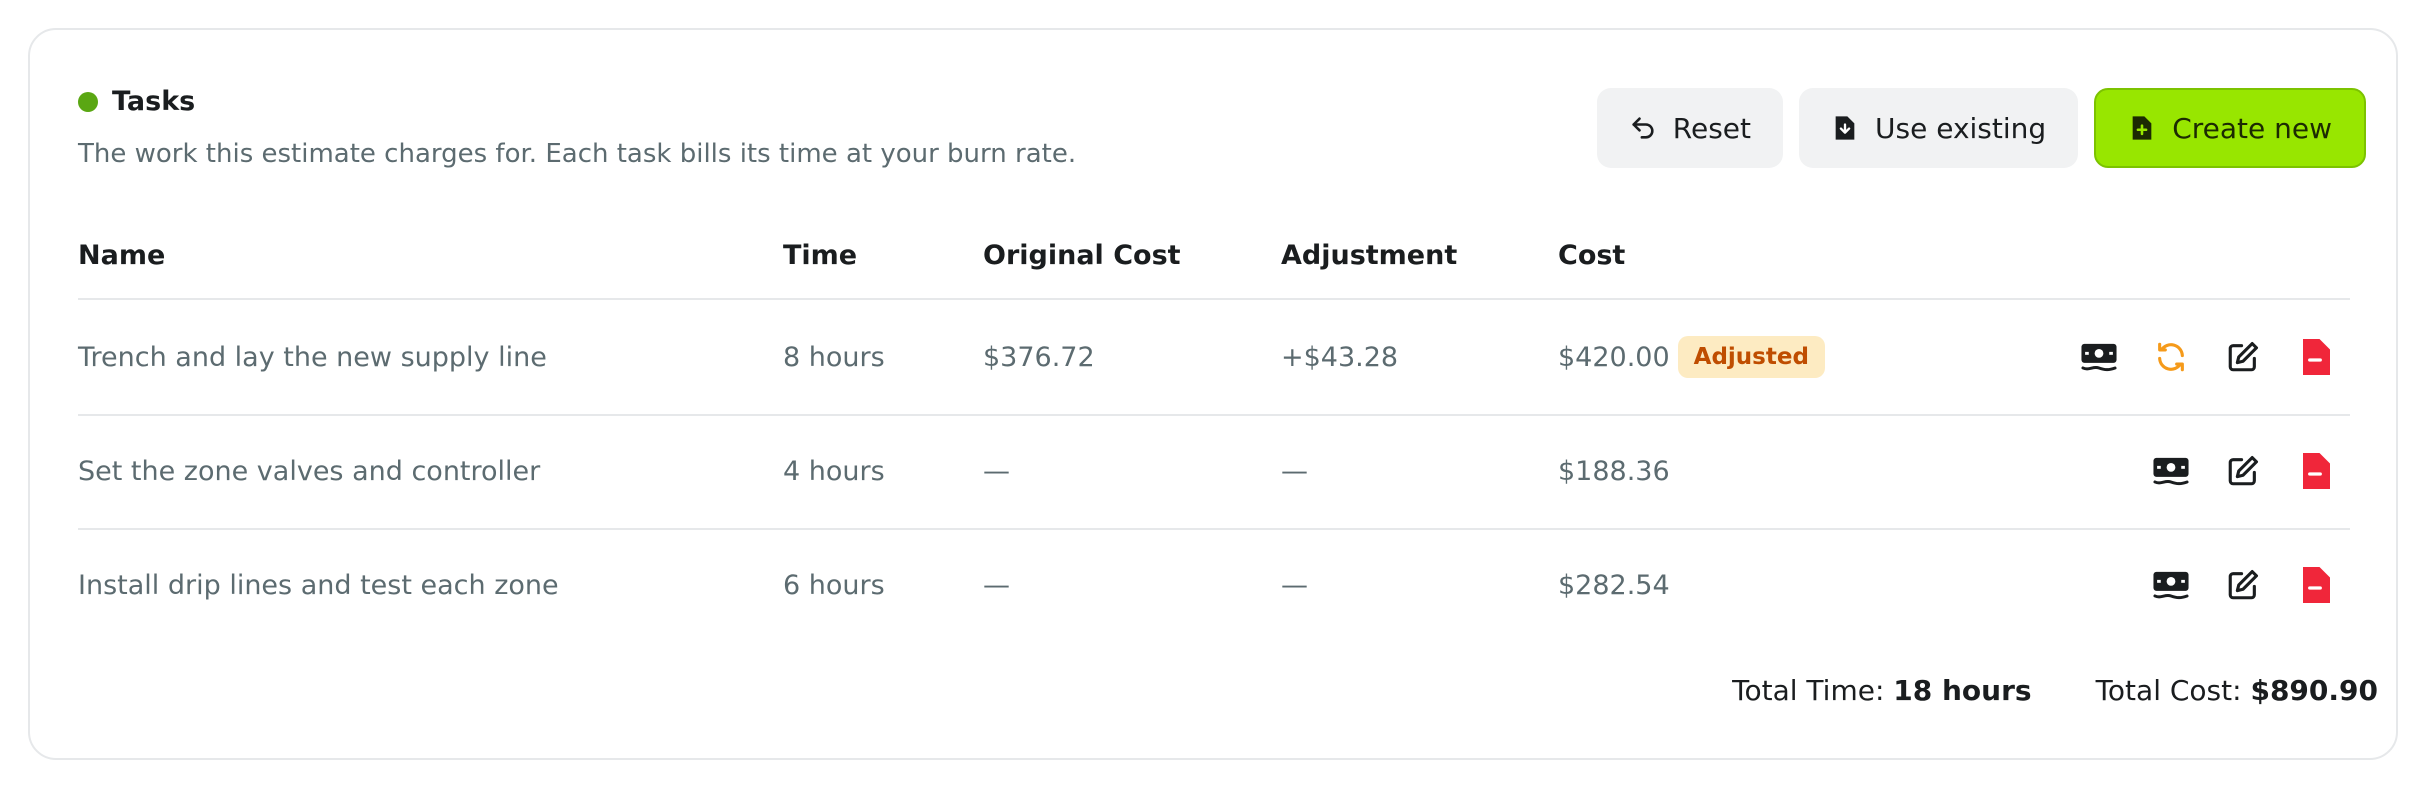  I want to click on total-cost: Total Cost: $890.90, so click(2237, 690).